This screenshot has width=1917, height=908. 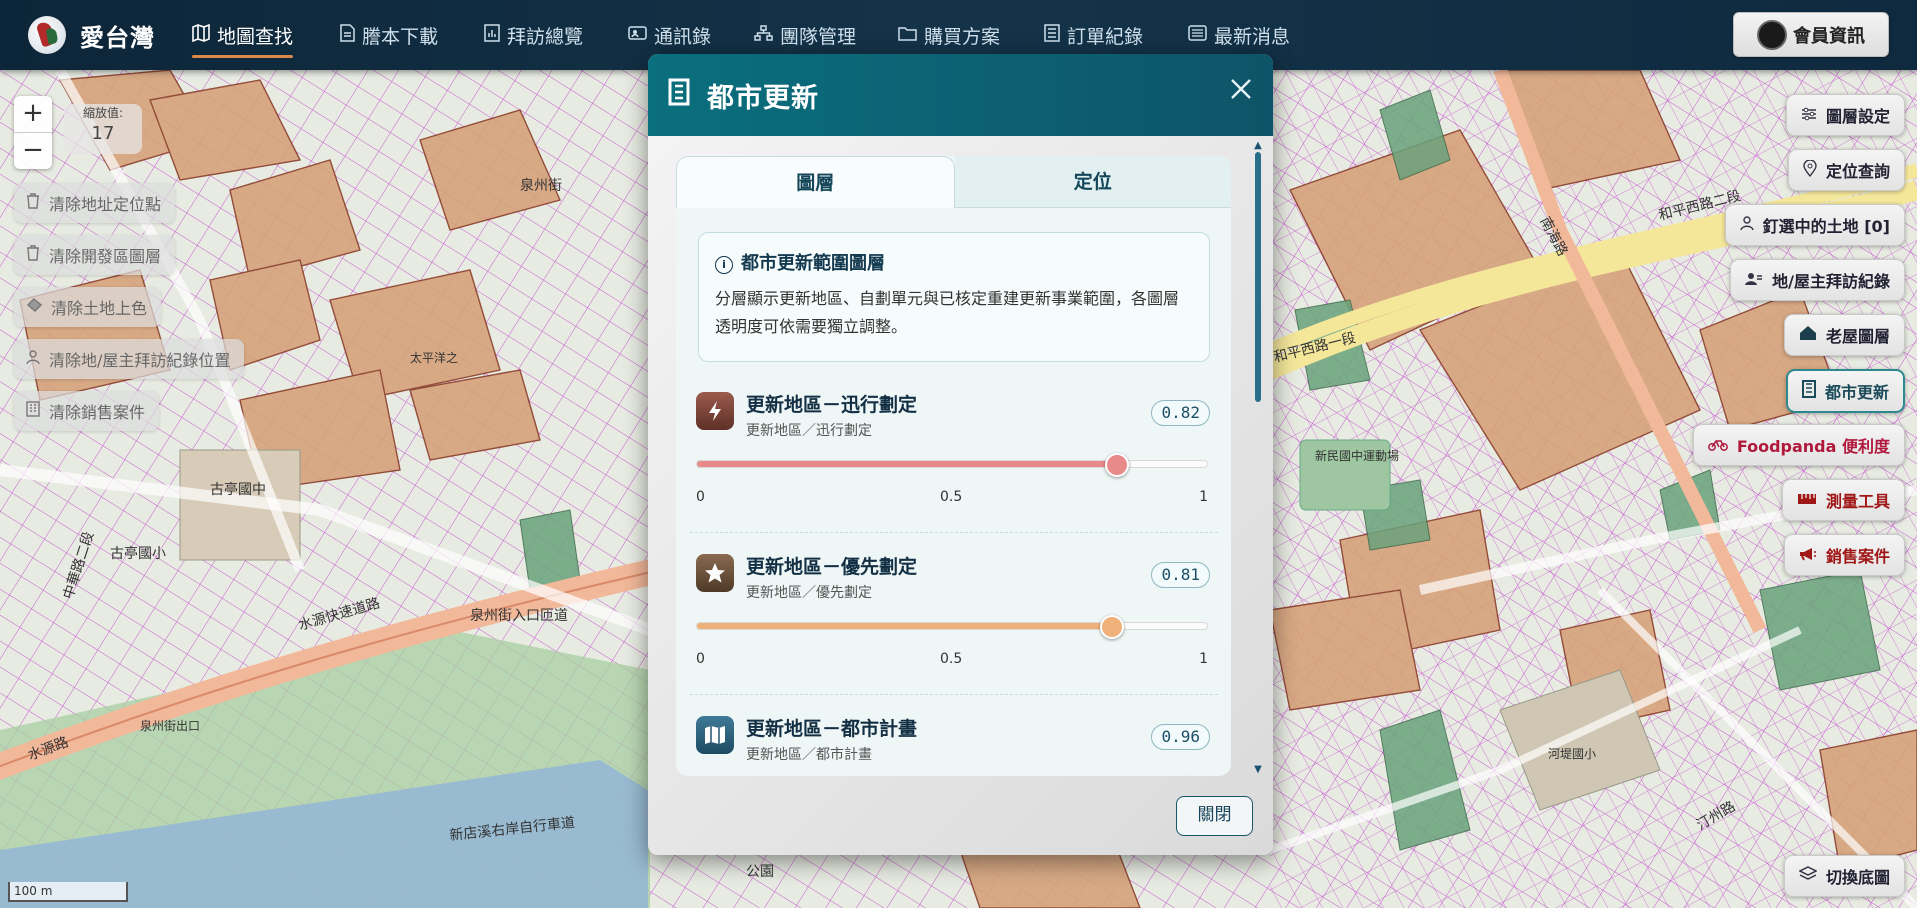 I want to click on foodpanda-convenience-button: Foodpanda 便利度, so click(x=1798, y=445).